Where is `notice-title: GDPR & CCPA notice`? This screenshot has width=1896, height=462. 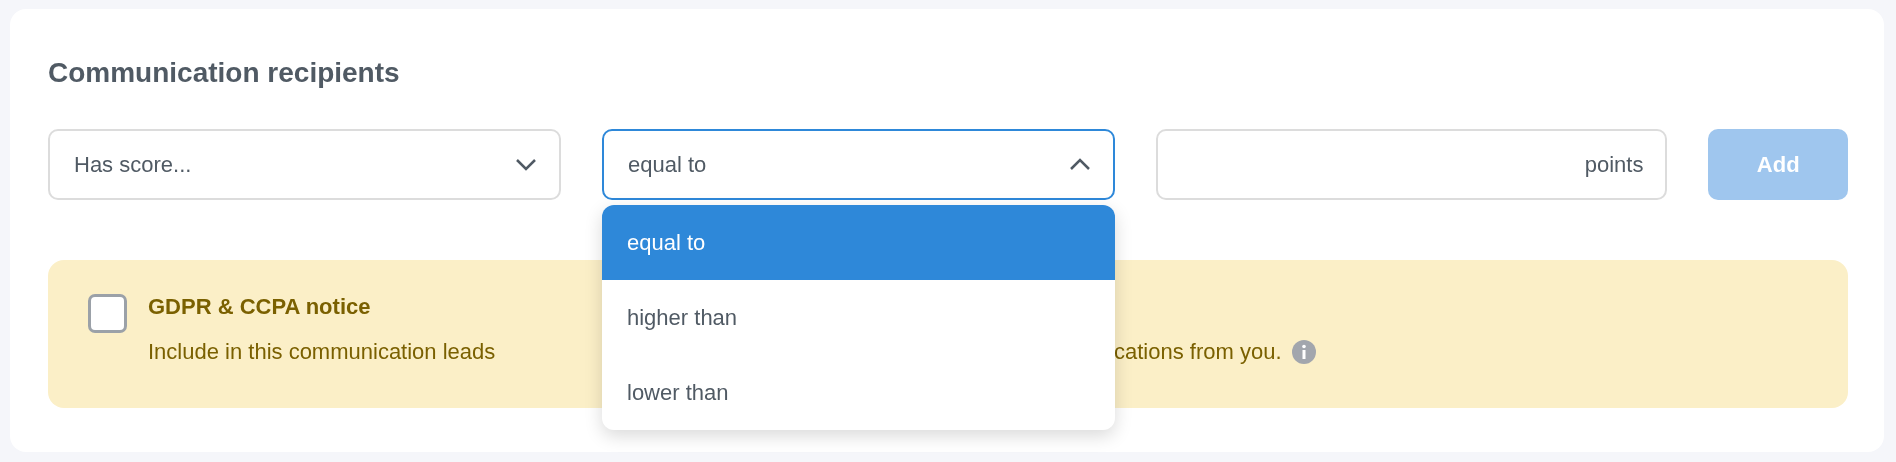 notice-title: GDPR & CCPA notice is located at coordinates (259, 307).